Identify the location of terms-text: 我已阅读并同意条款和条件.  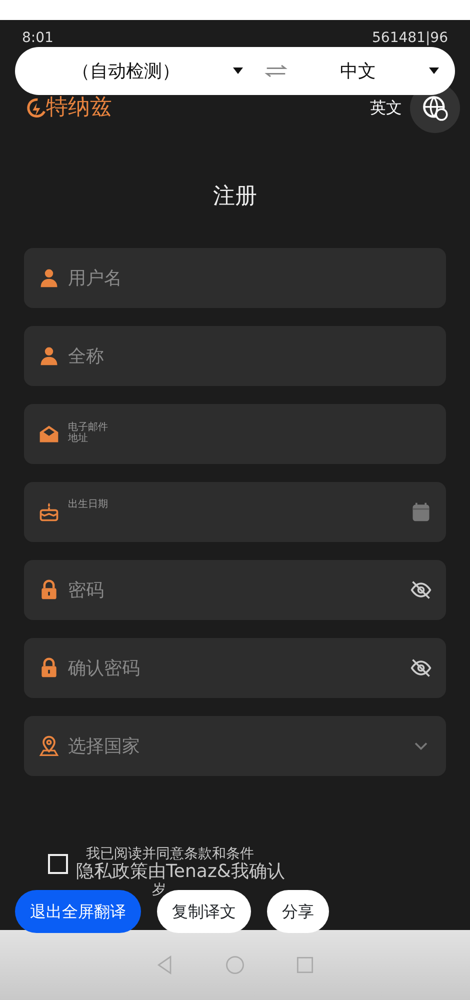
(170, 854).